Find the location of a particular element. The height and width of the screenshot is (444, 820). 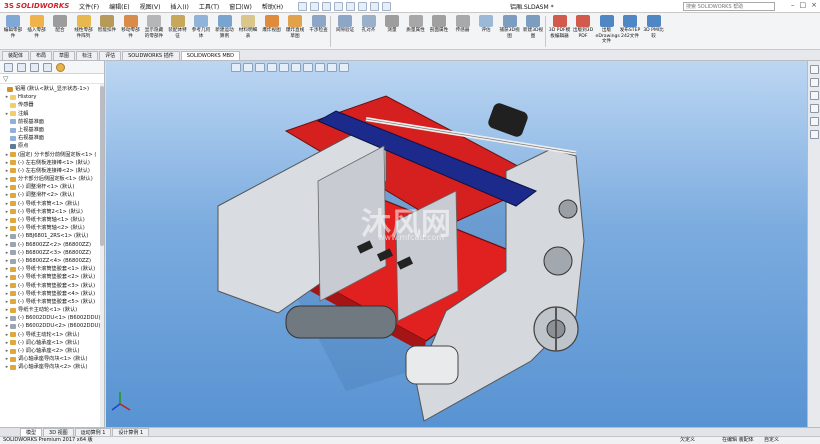

tree-item: ▸ 调心轴承座导向块<1> (默认) is located at coordinates (52, 359).